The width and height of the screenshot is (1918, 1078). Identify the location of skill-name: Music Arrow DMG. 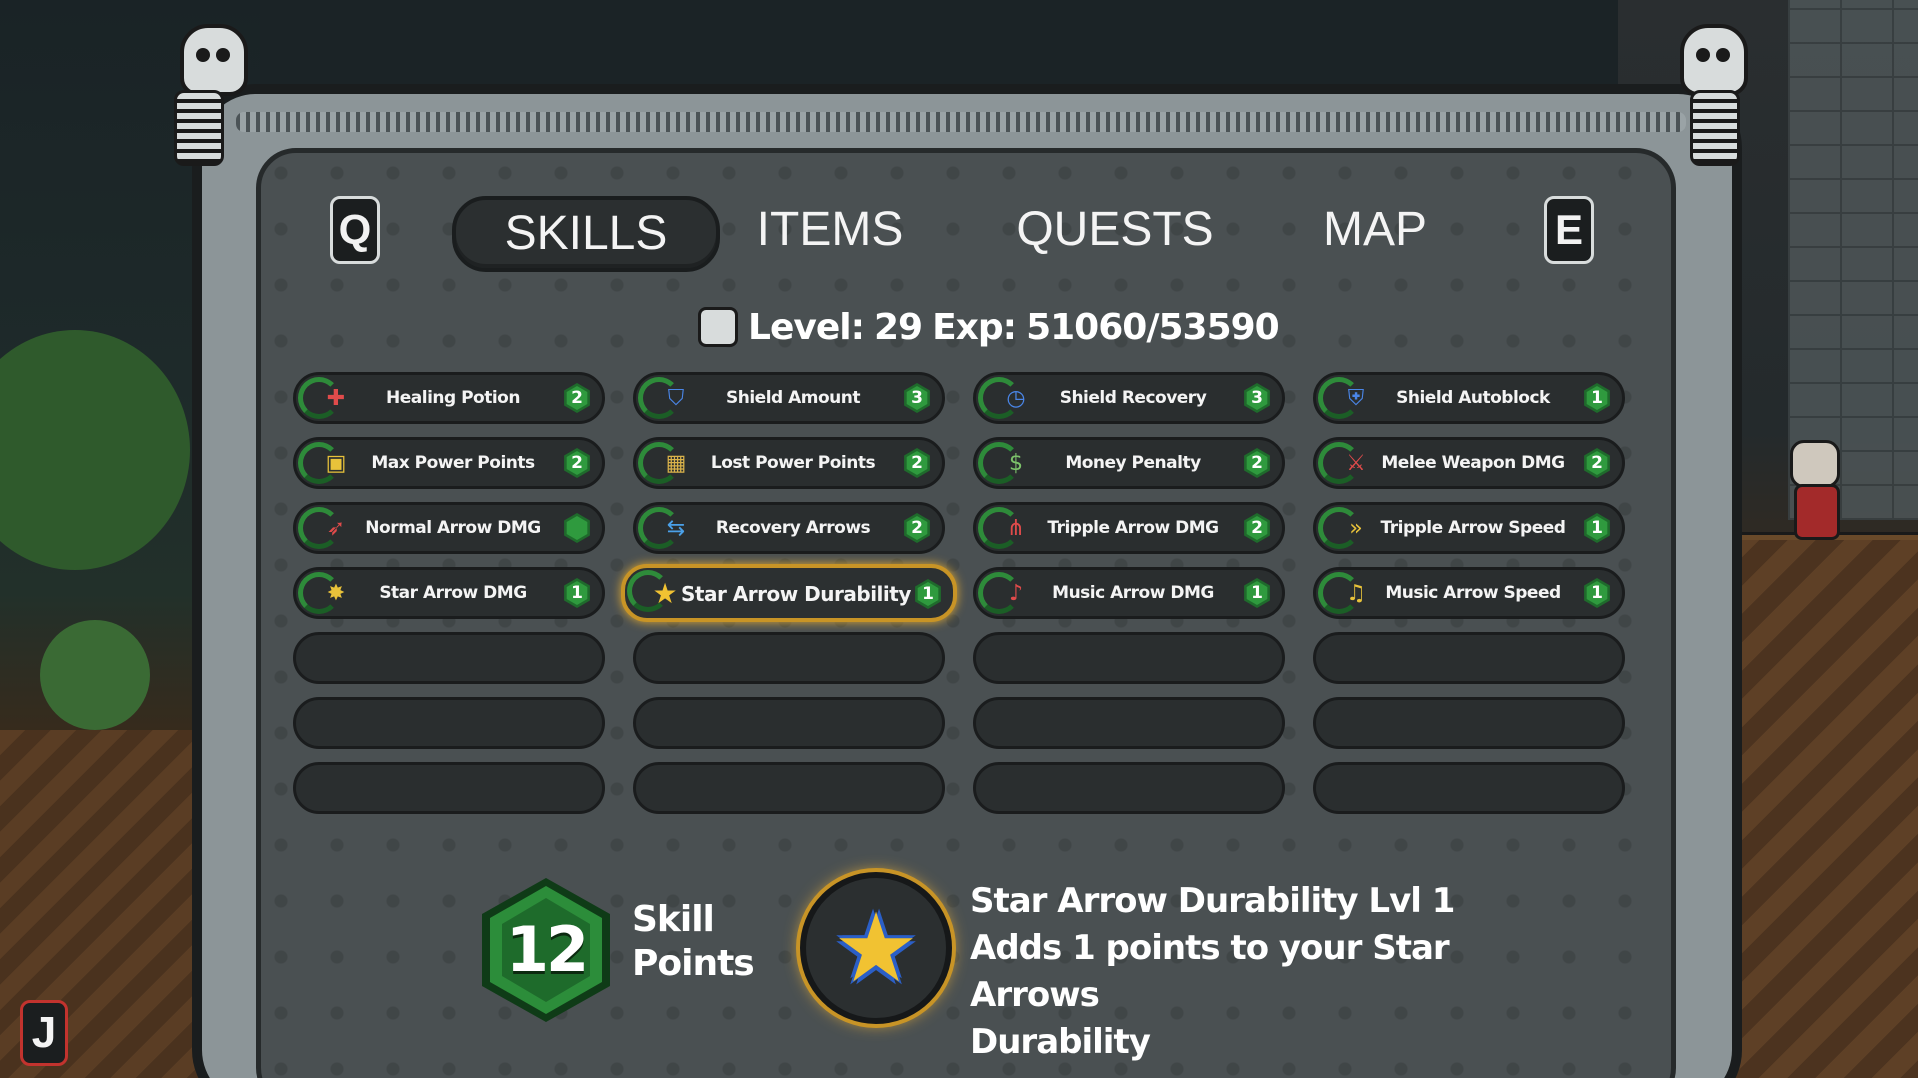
(1133, 593).